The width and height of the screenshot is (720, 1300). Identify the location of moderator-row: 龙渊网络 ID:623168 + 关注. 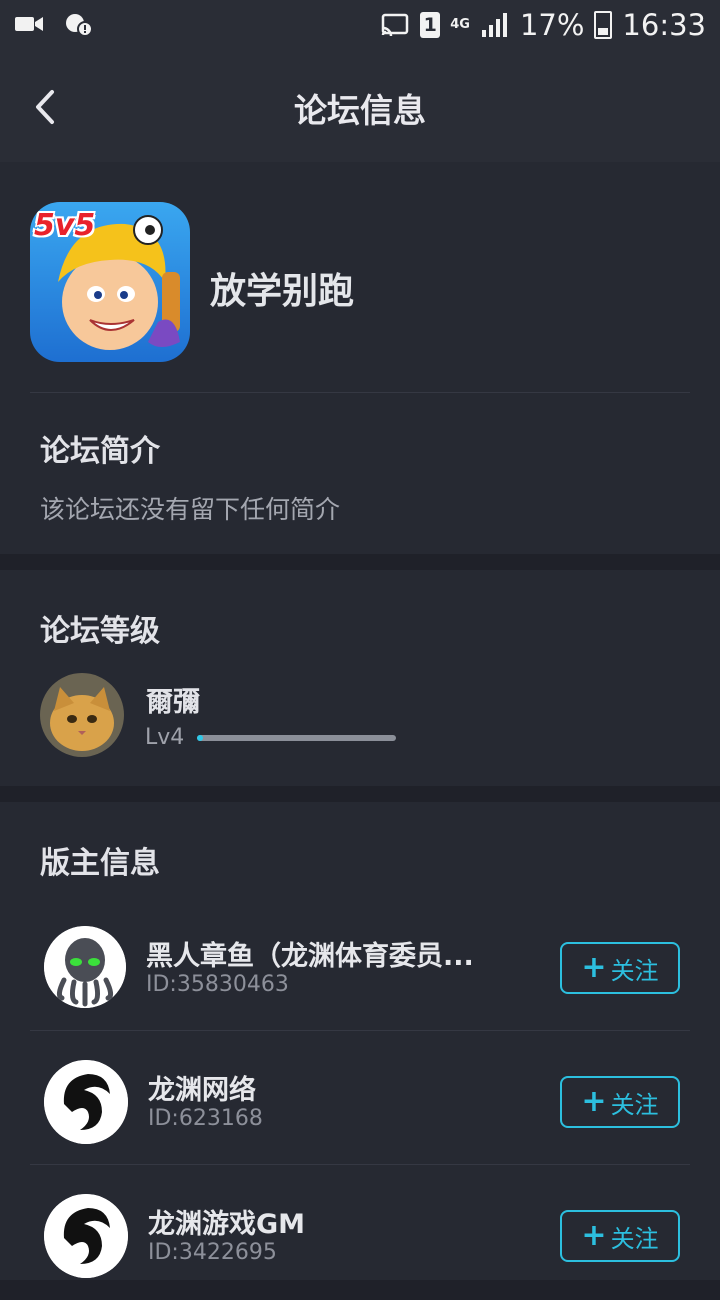
(360, 1099).